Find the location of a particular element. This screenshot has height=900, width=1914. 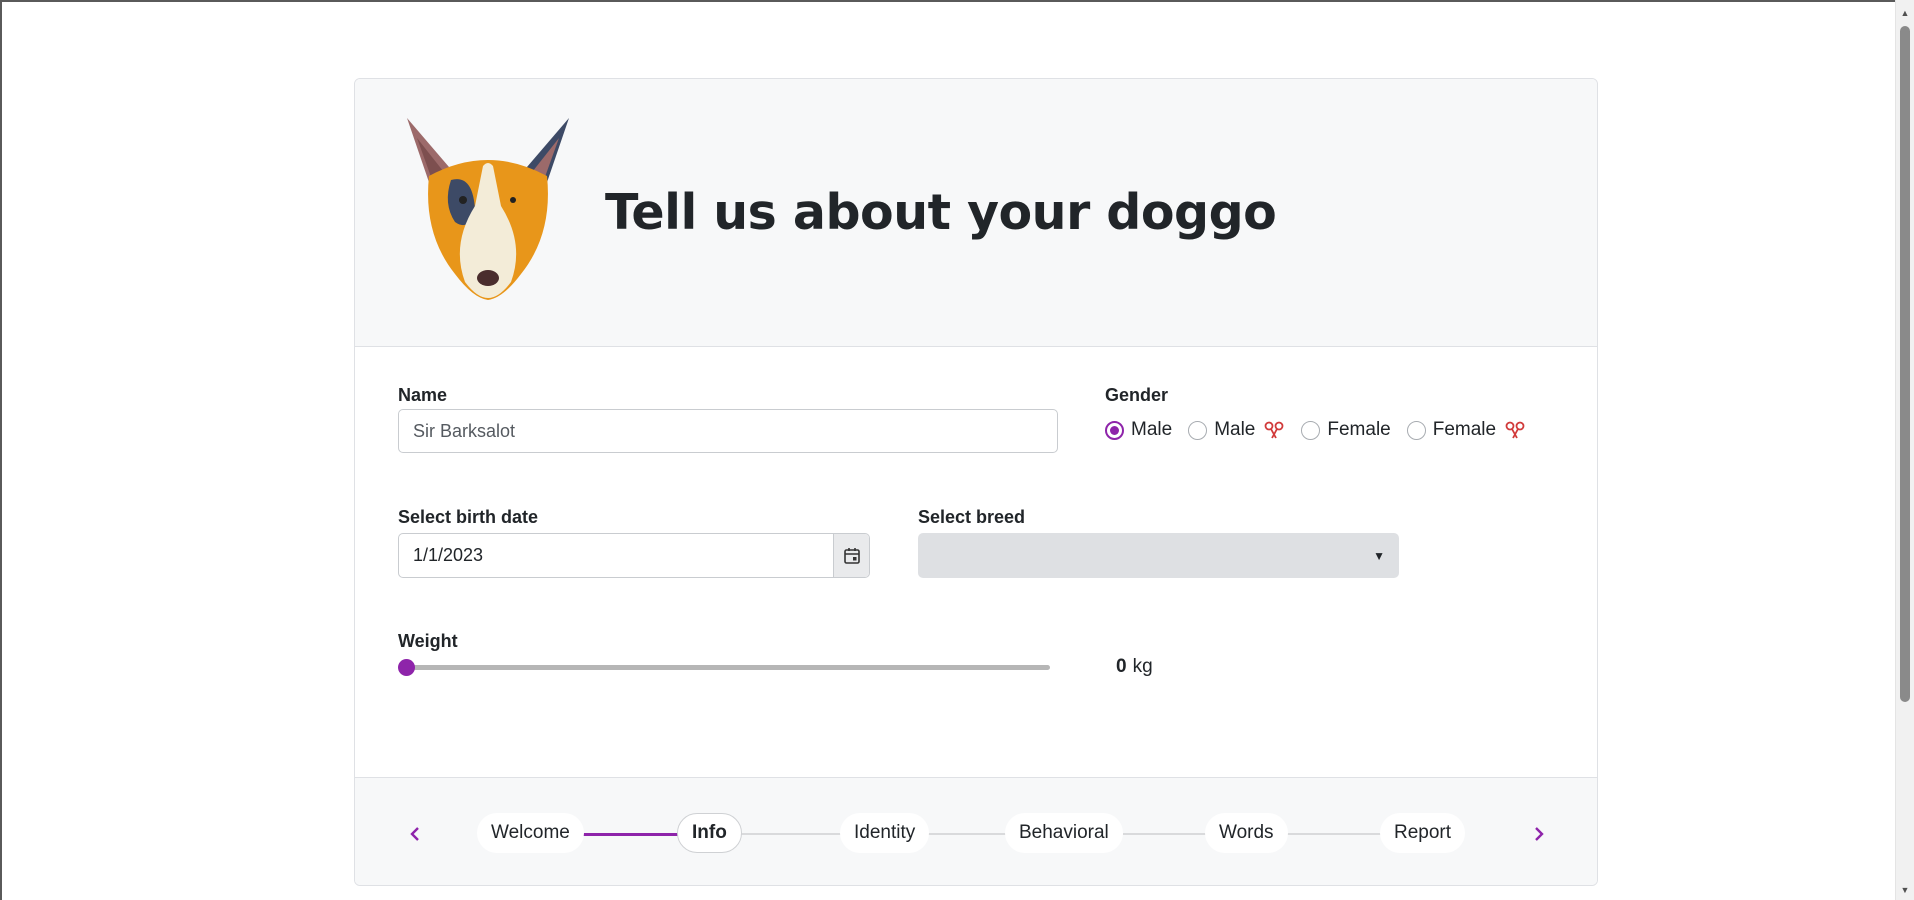

chevron-right-icon is located at coordinates (1539, 834).